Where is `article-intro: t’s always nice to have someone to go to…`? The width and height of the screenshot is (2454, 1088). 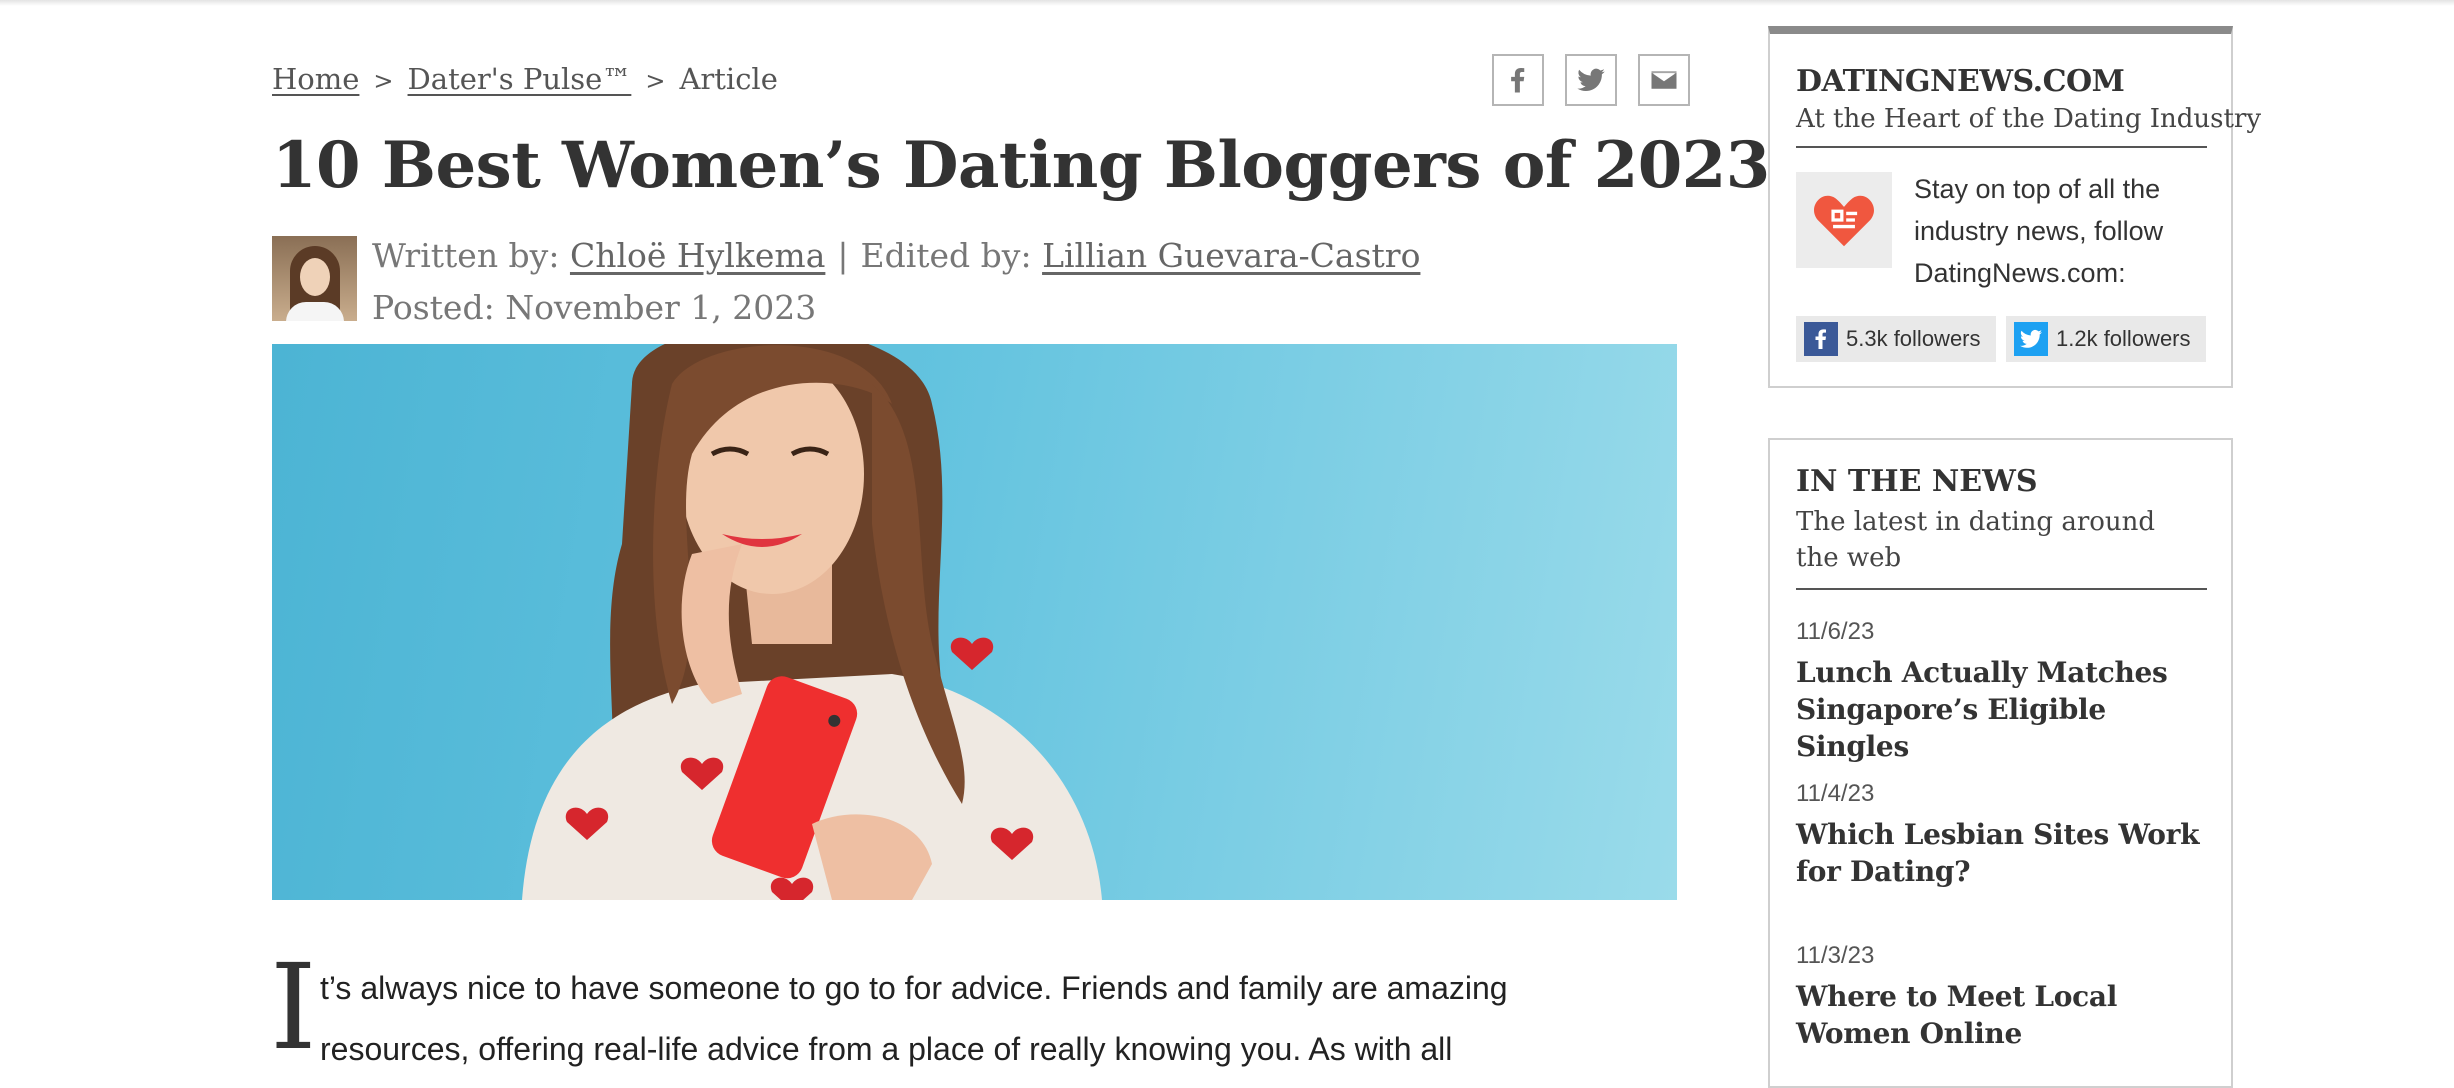
article-intro: t’s always nice to have someone to go to… is located at coordinates (1000, 1019).